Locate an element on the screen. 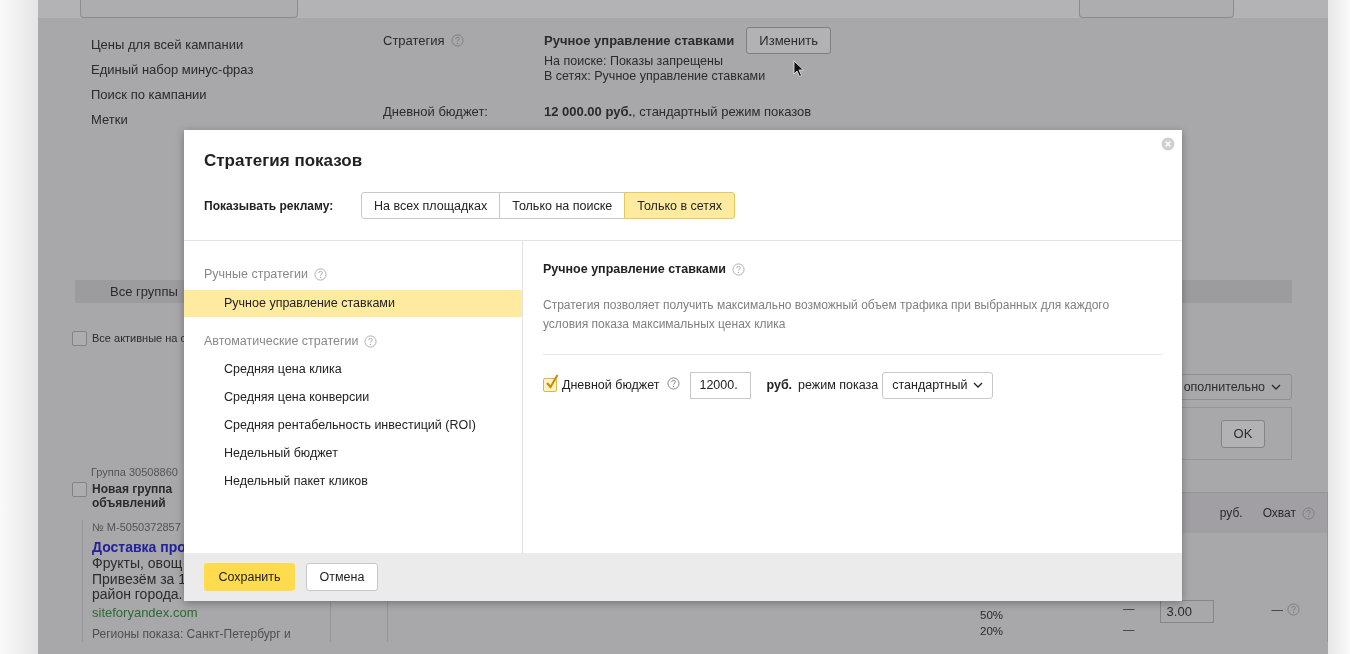 This screenshot has height=654, width=1350. dialog-title: Стратегия показов is located at coordinates (284, 161).